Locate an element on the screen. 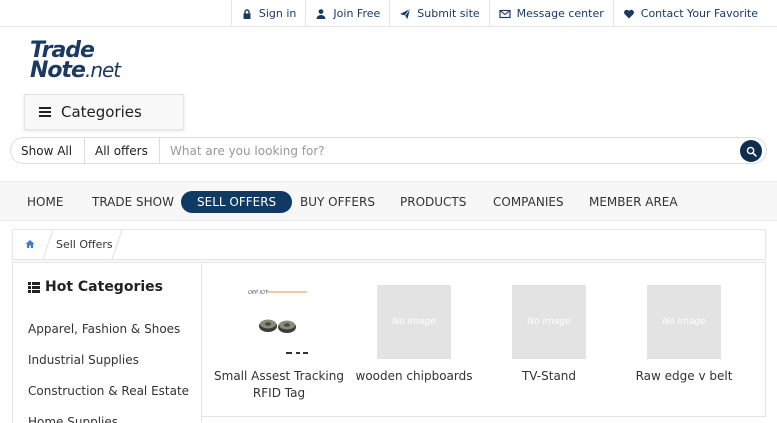 Image resolution: width=777 pixels, height=423 pixels. category-link: Construction & Real Estate is located at coordinates (108, 391).